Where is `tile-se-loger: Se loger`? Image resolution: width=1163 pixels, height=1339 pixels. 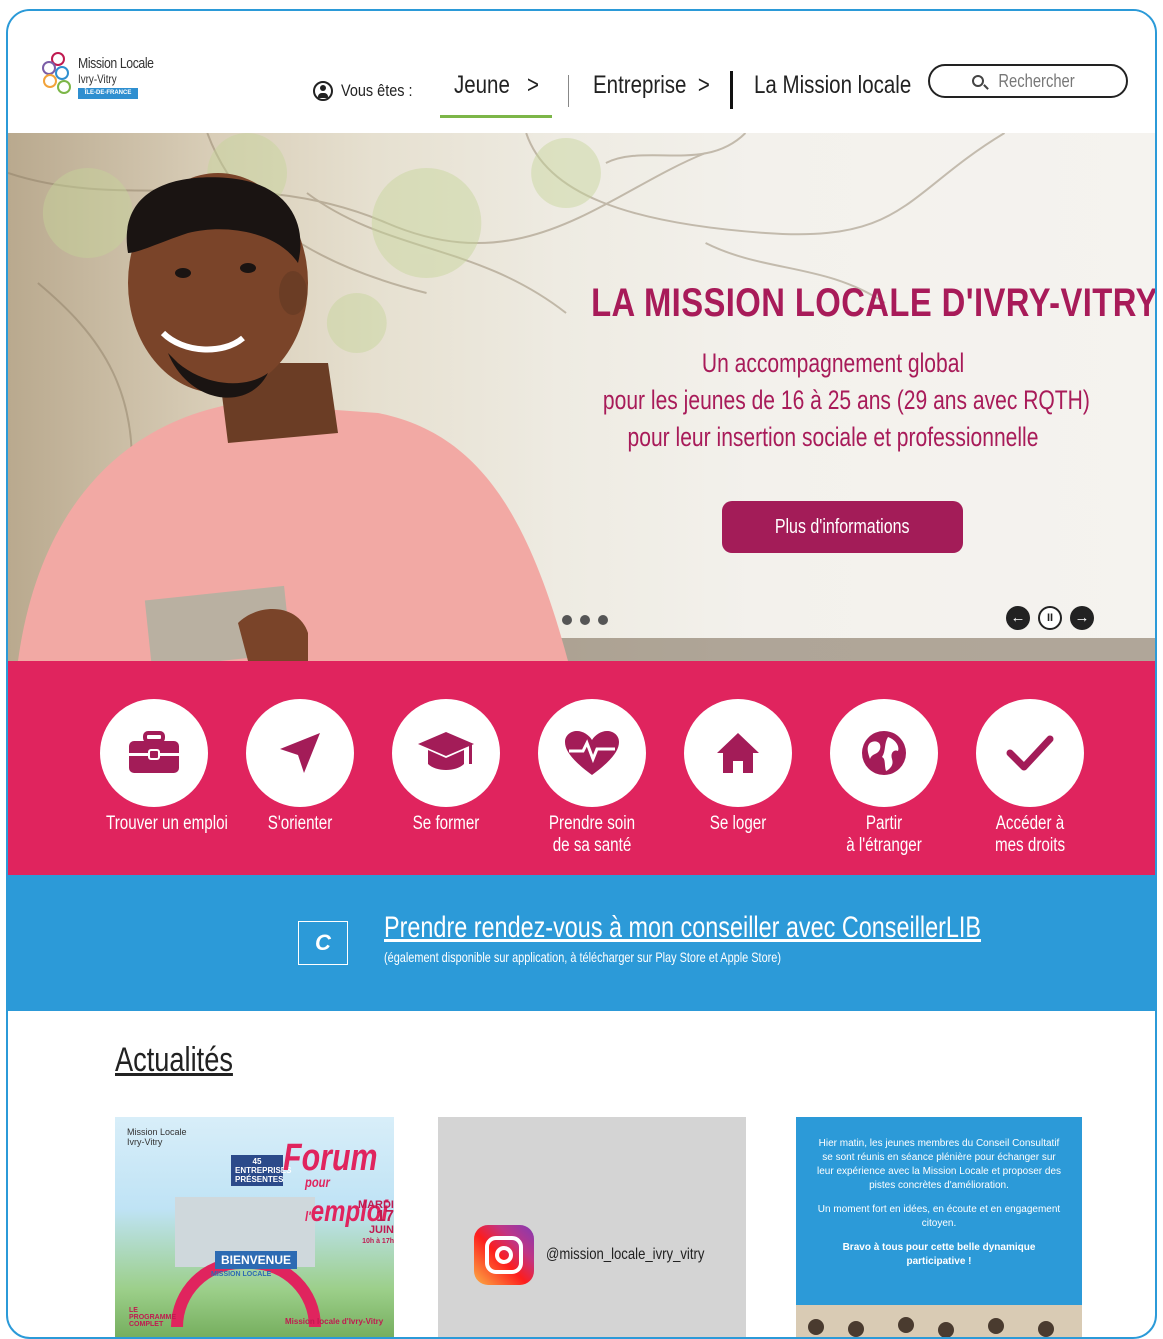 tile-se-loger: Se loger is located at coordinates (738, 767).